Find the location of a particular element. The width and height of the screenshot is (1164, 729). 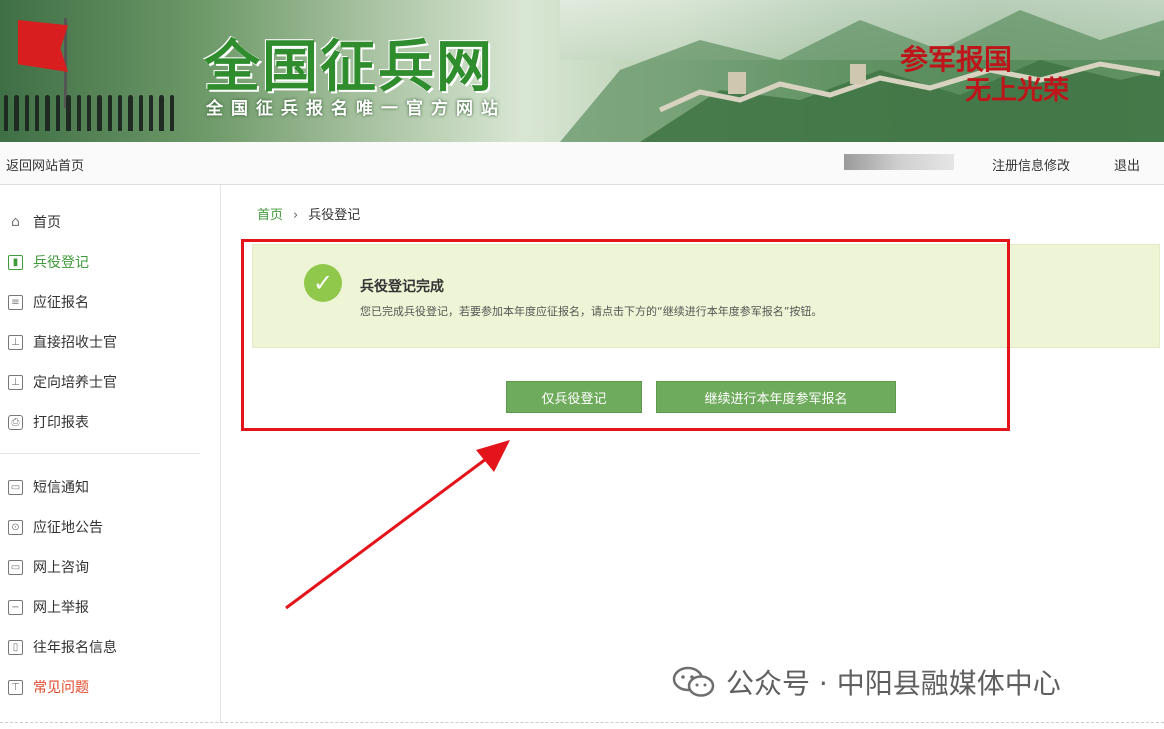

watermark: 公众号 · 中阳县融媒体中心 is located at coordinates (866, 682).